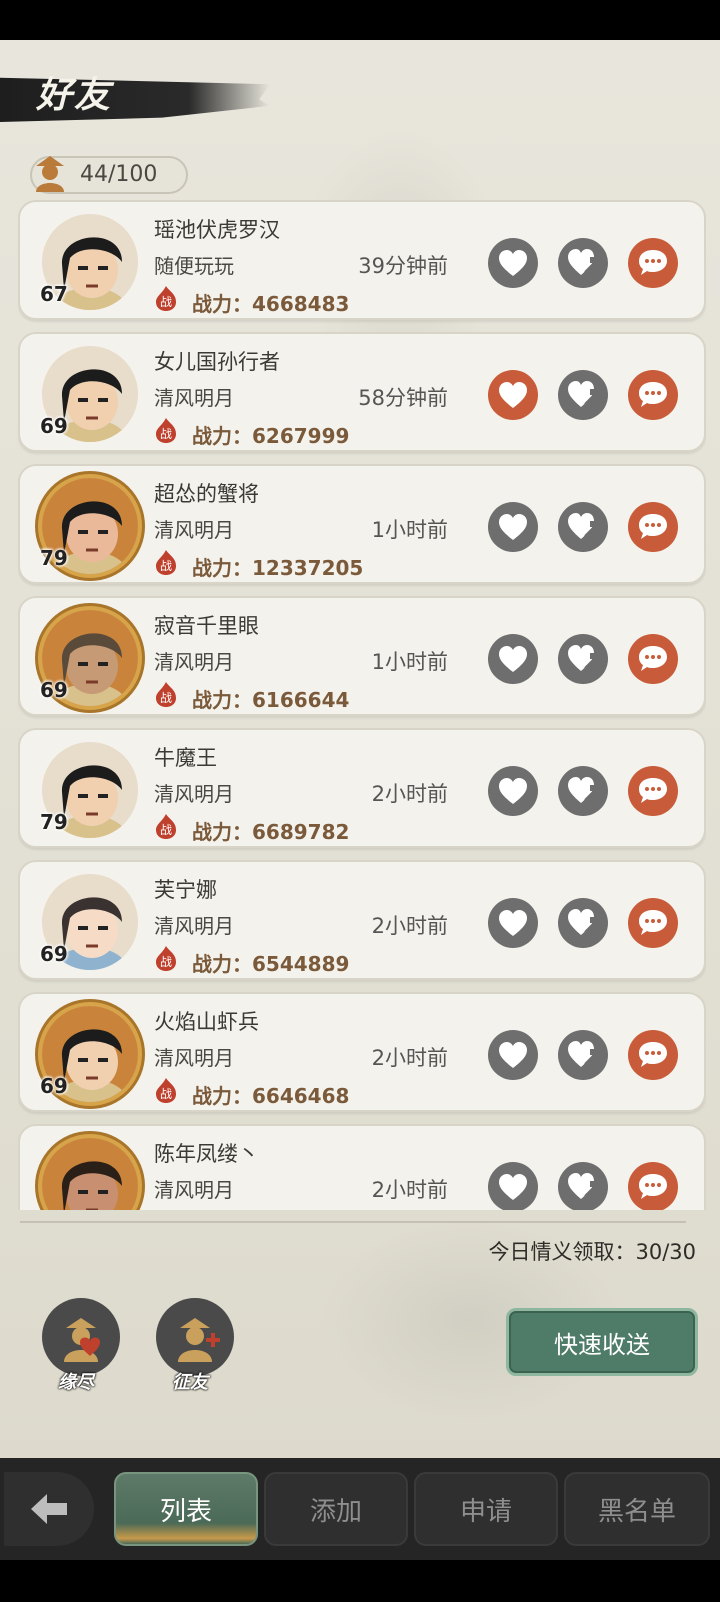 The width and height of the screenshot is (720, 1602). I want to click on friend-avatar, so click(90, 1174).